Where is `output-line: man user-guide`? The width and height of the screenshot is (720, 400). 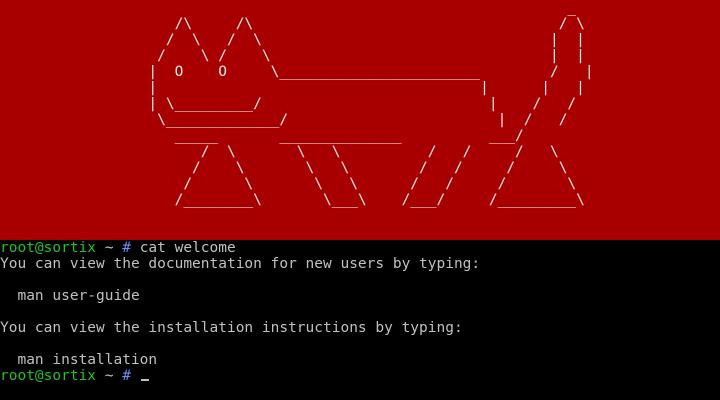 output-line: man user-guide is located at coordinates (70, 296).